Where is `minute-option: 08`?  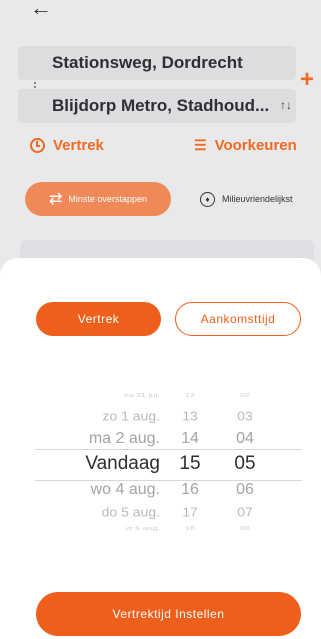
minute-option: 08 is located at coordinates (245, 528).